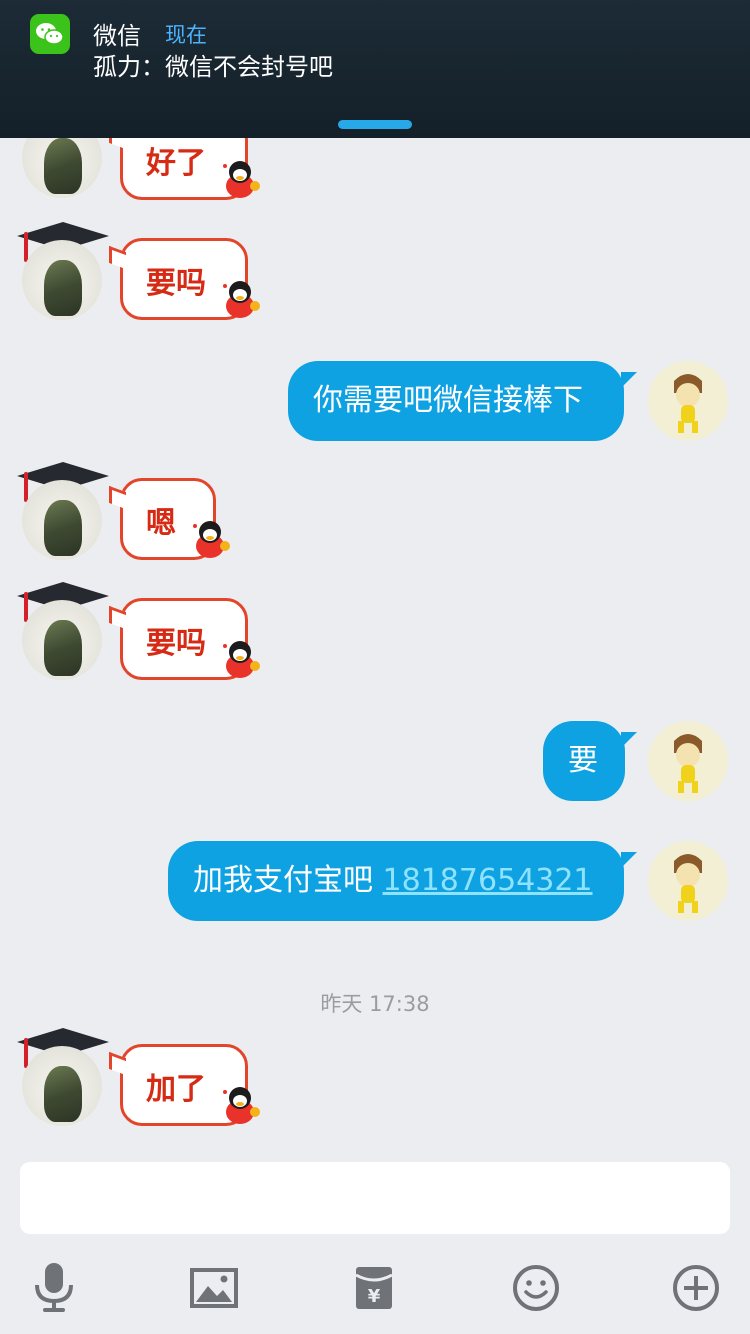 The height and width of the screenshot is (1334, 750). What do you see at coordinates (54, 1288) in the screenshot?
I see `microphone-icon` at bounding box center [54, 1288].